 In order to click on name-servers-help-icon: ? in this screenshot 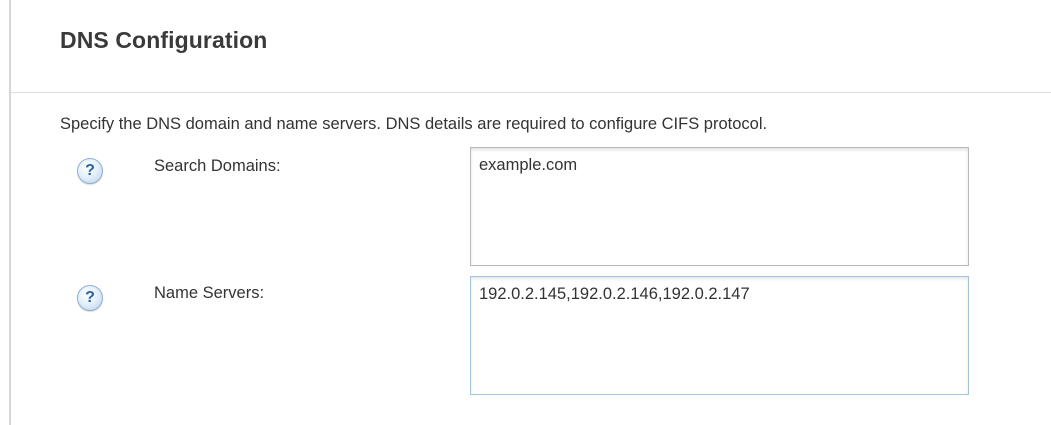, I will do `click(90, 298)`.